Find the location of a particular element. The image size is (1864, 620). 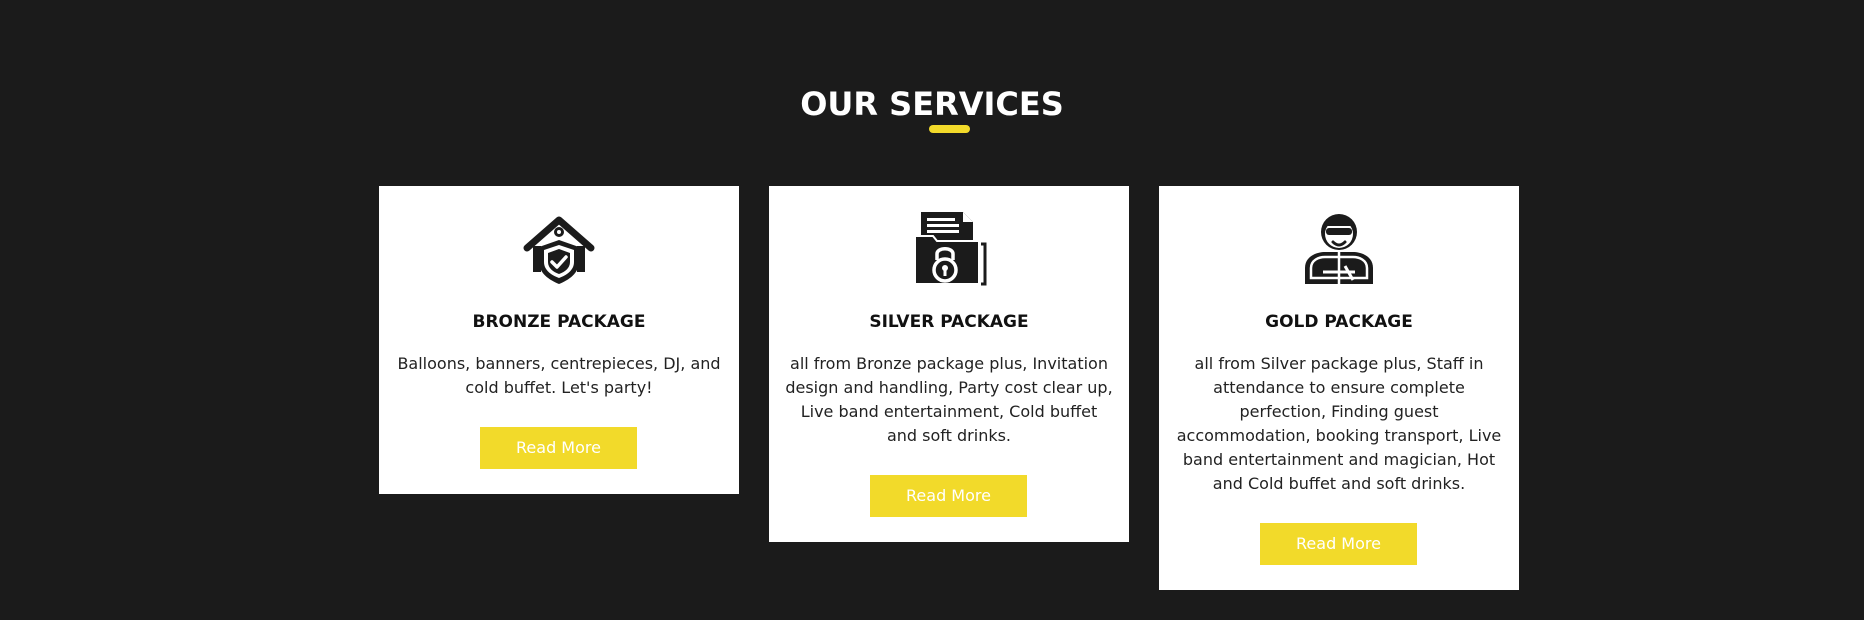

card-title: SILVER PACKAGE is located at coordinates (949, 322).